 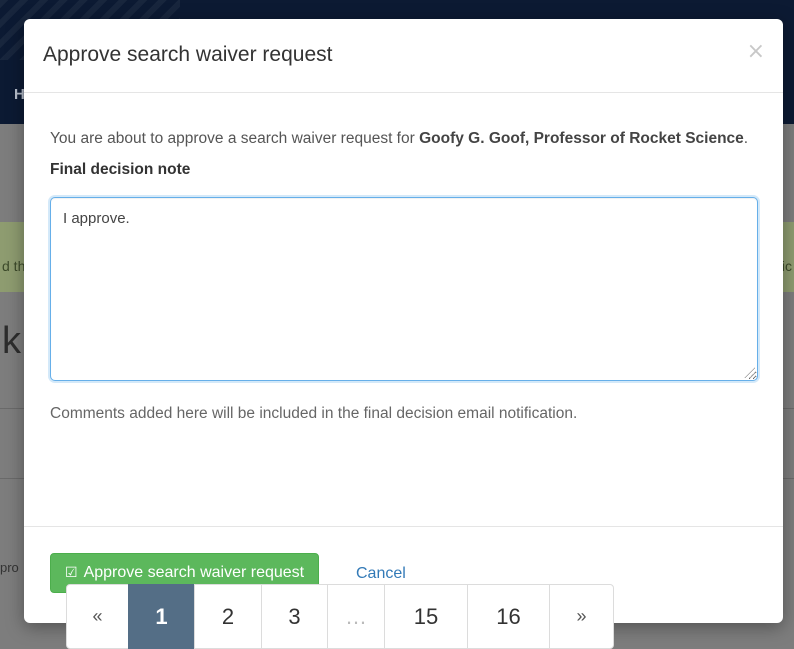 I want to click on background-alert-text-right: ic, so click(x=786, y=266).